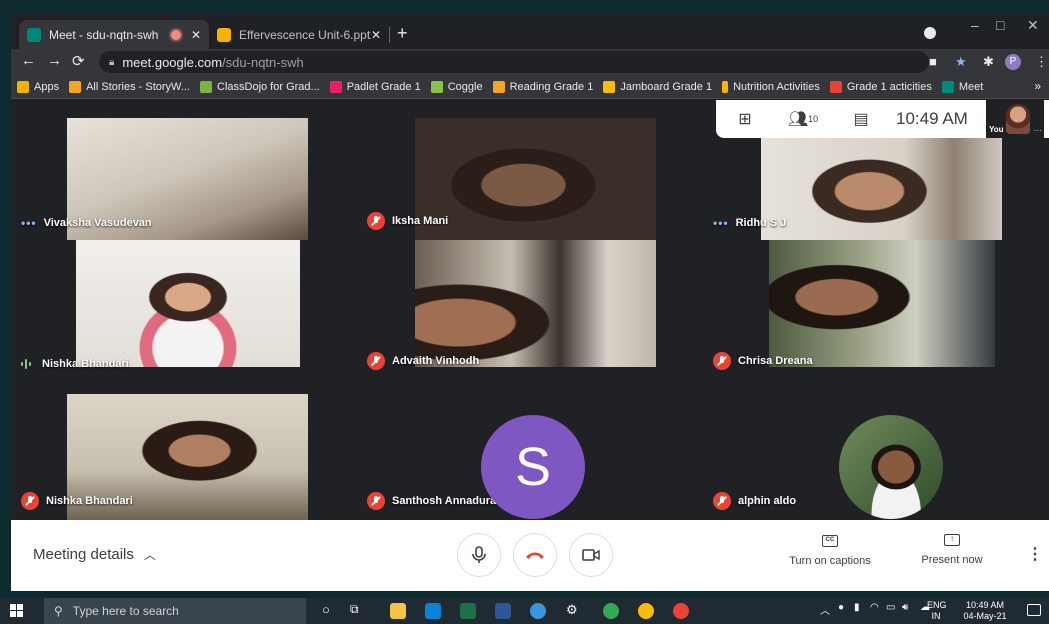 The width and height of the screenshot is (1049, 624). What do you see at coordinates (1041, 62) in the screenshot?
I see `browser-menu-icon: ⋮` at bounding box center [1041, 62].